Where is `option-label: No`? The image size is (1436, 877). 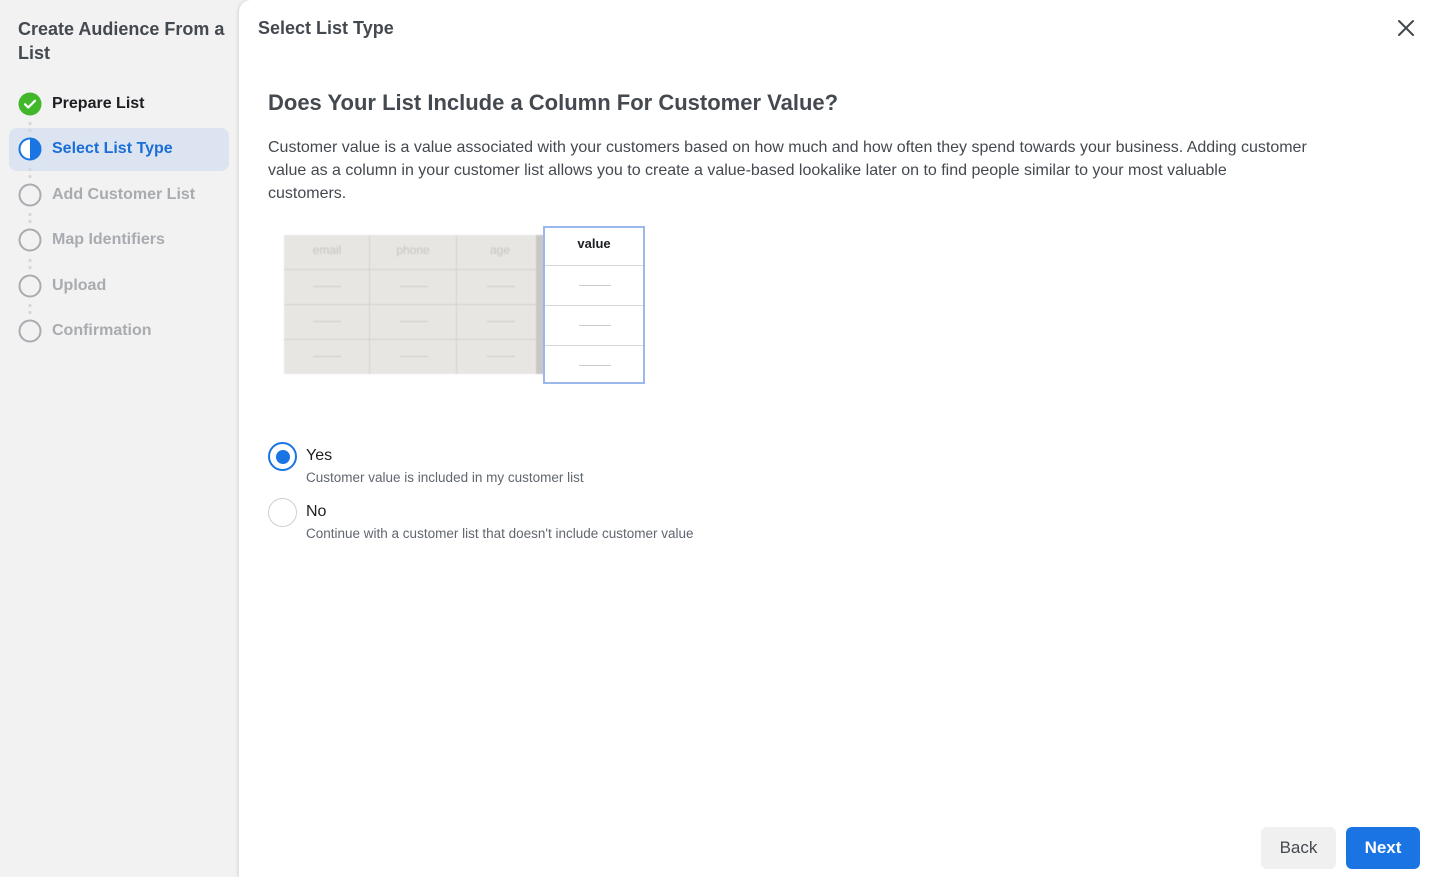
option-label: No is located at coordinates (316, 511).